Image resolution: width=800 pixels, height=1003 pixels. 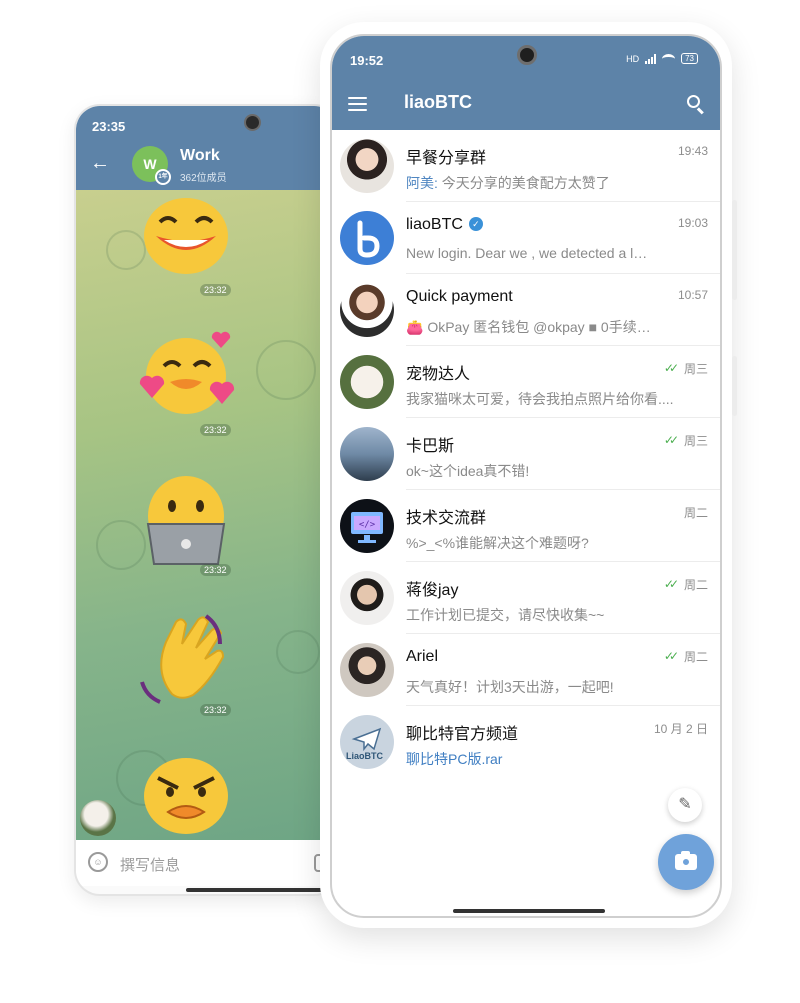 I want to click on waving-hand-sticker, so click(x=186, y=660).